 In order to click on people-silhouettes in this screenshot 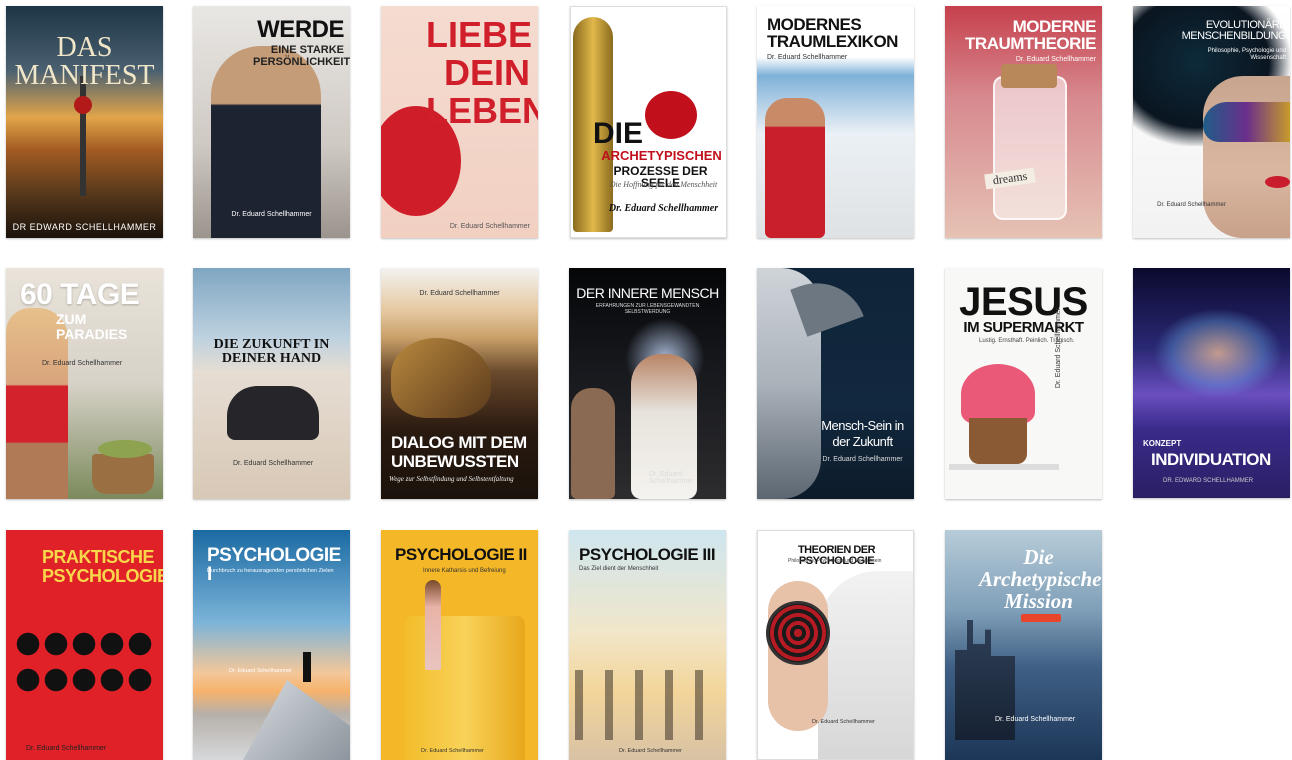, I will do `click(645, 705)`.